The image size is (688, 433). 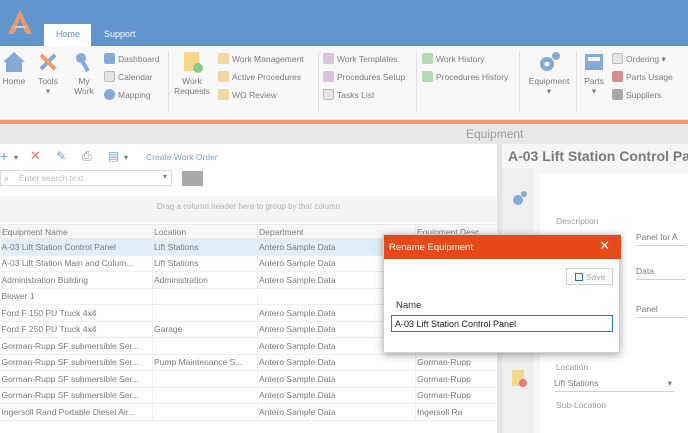 What do you see at coordinates (409, 305) in the screenshot?
I see `name-label: Name` at bounding box center [409, 305].